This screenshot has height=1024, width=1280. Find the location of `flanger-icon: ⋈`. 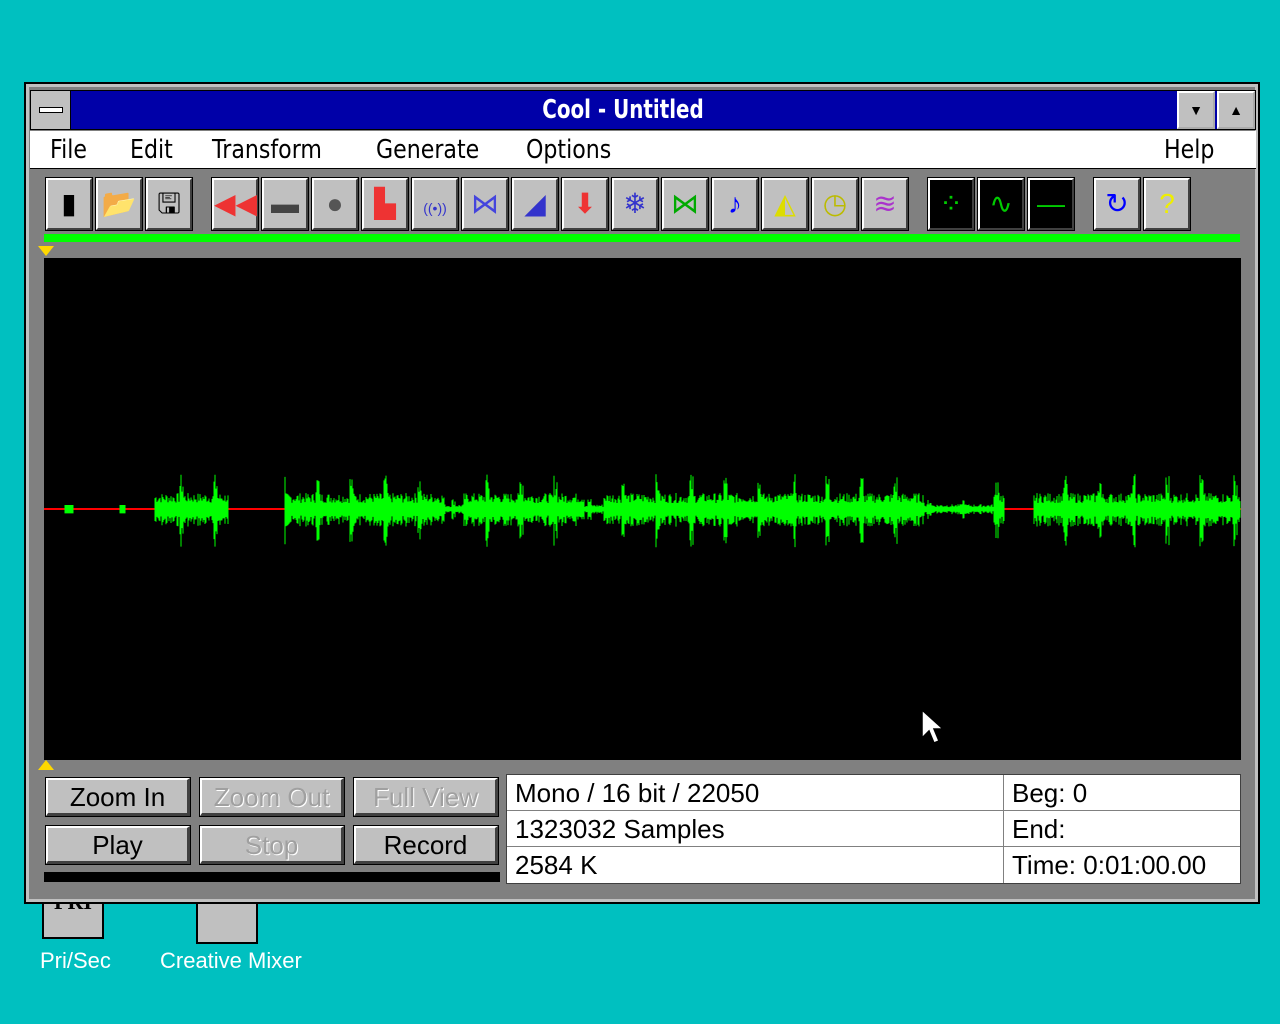

flanger-icon: ⋈ is located at coordinates (485, 203).